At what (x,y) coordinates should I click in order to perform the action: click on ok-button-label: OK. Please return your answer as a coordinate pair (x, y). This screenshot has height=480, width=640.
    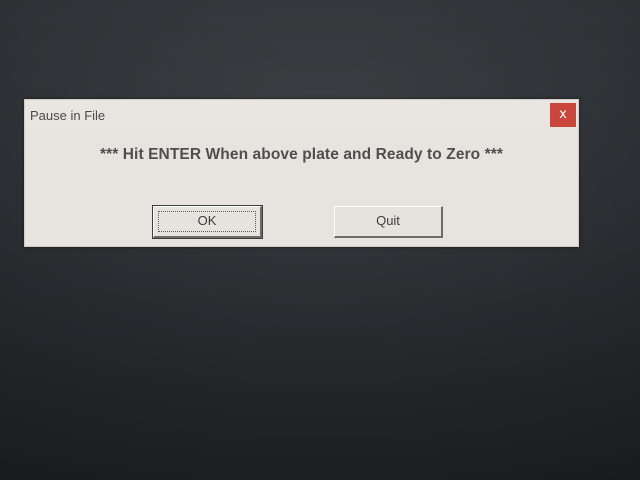
    Looking at the image, I should click on (207, 220).